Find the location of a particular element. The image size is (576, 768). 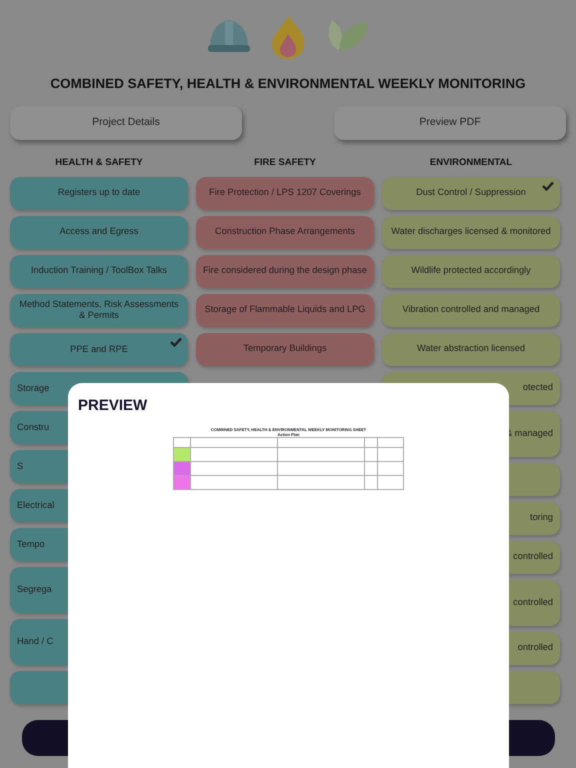

column-heading: FIRE SAFETY is located at coordinates (285, 163).